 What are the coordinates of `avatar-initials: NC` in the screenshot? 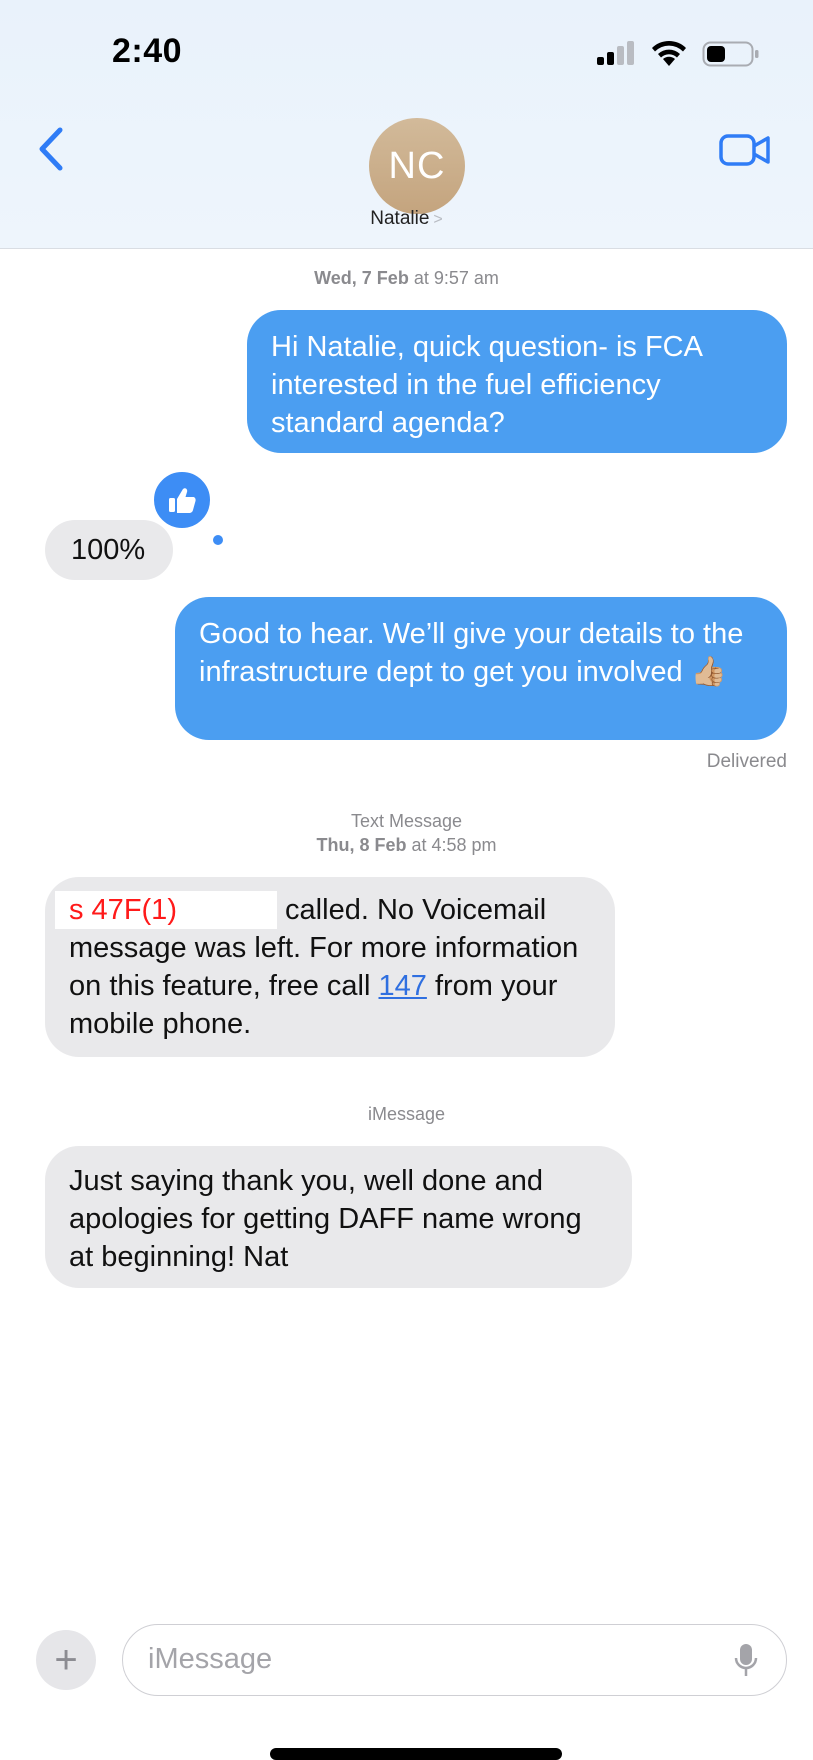 It's located at (417, 165).